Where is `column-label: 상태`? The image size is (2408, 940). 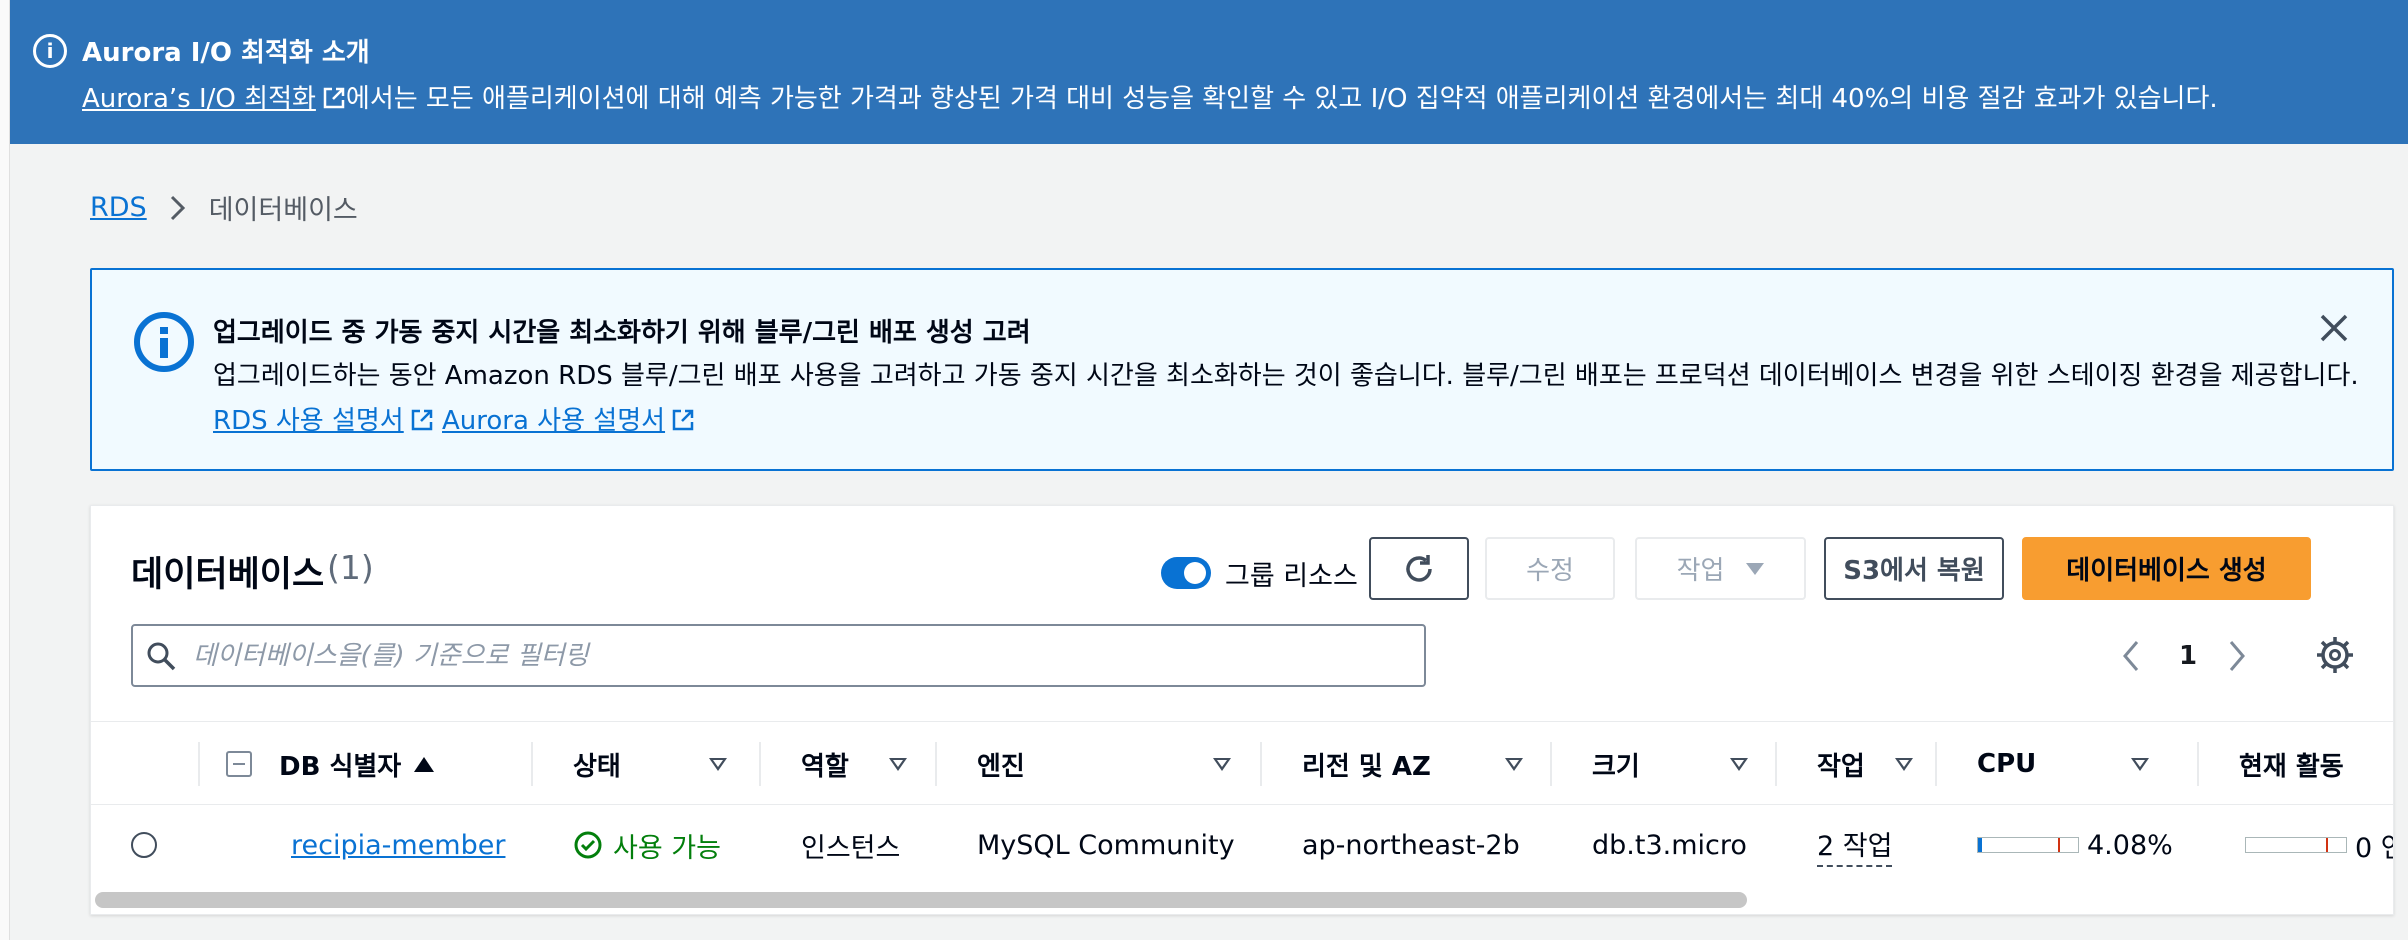 column-label: 상태 is located at coordinates (597, 766).